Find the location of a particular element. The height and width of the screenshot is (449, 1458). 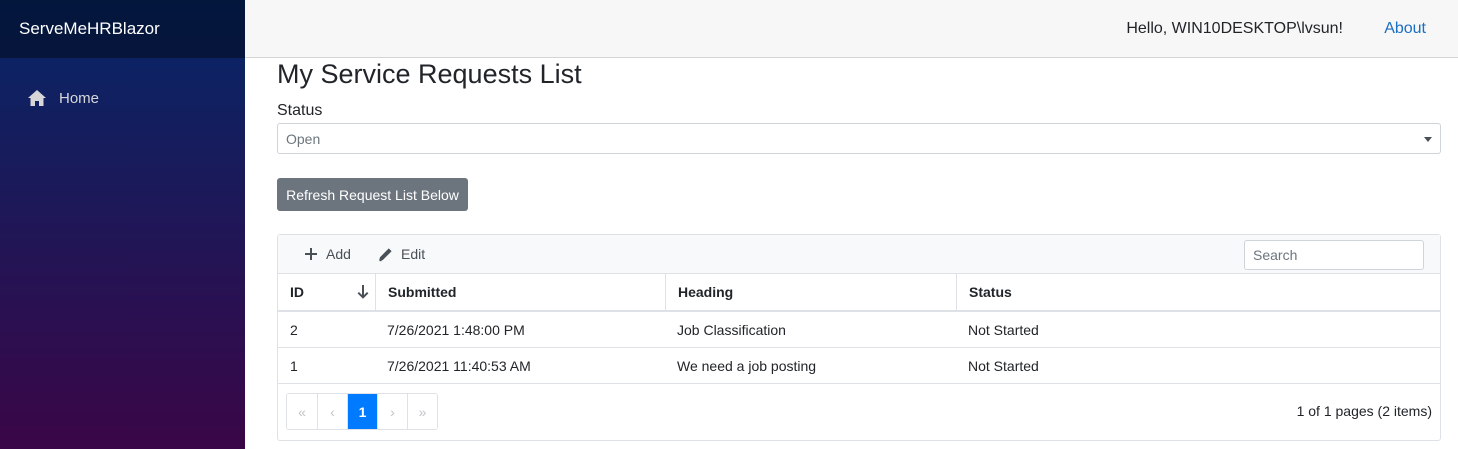

arrow-down-icon is located at coordinates (363, 293).